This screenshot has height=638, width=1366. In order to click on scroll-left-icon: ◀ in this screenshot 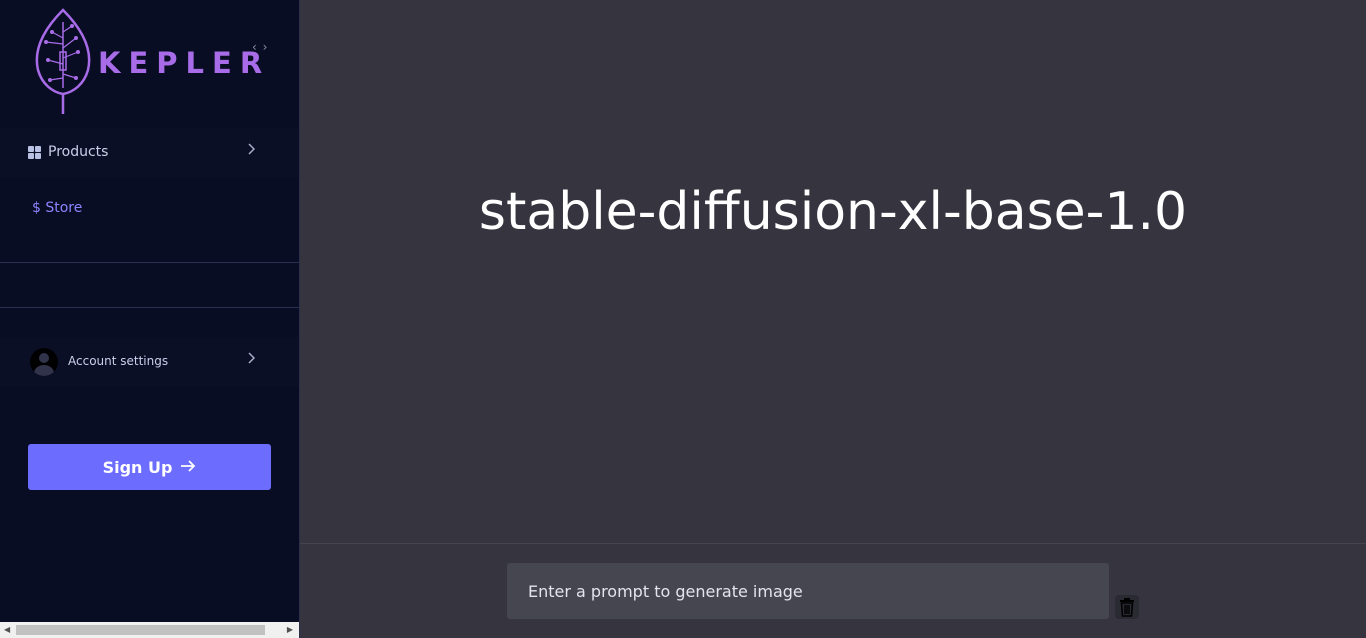, I will do `click(7, 629)`.